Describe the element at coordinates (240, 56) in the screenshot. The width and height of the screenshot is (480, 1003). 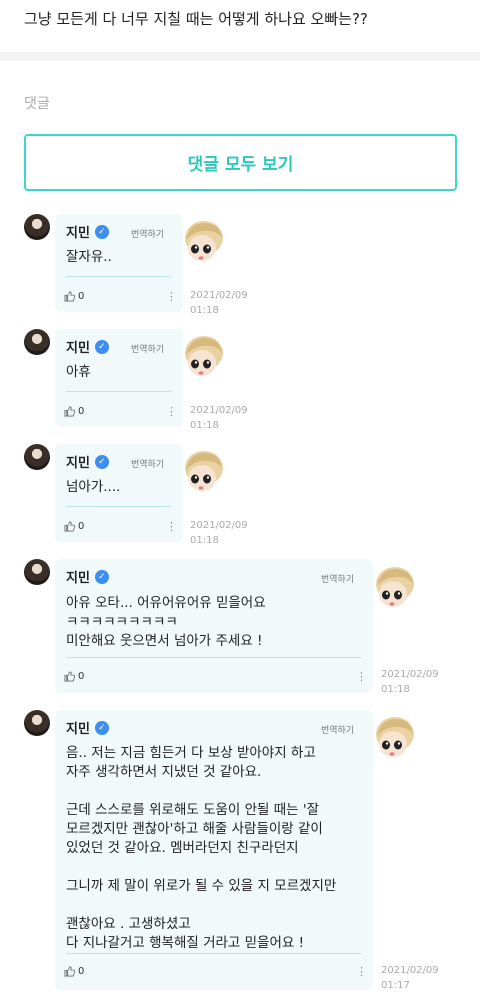
I see `section-divider` at that location.